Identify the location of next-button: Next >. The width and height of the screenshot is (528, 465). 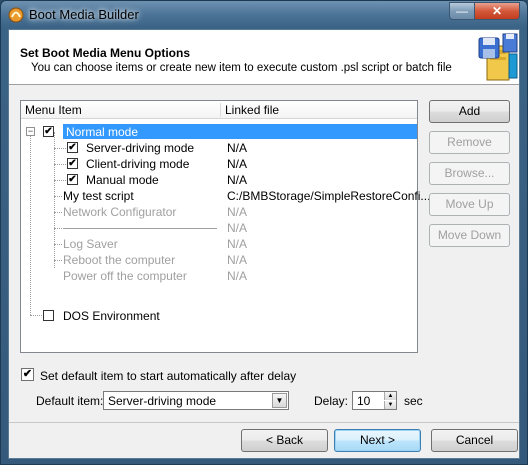
(377, 440).